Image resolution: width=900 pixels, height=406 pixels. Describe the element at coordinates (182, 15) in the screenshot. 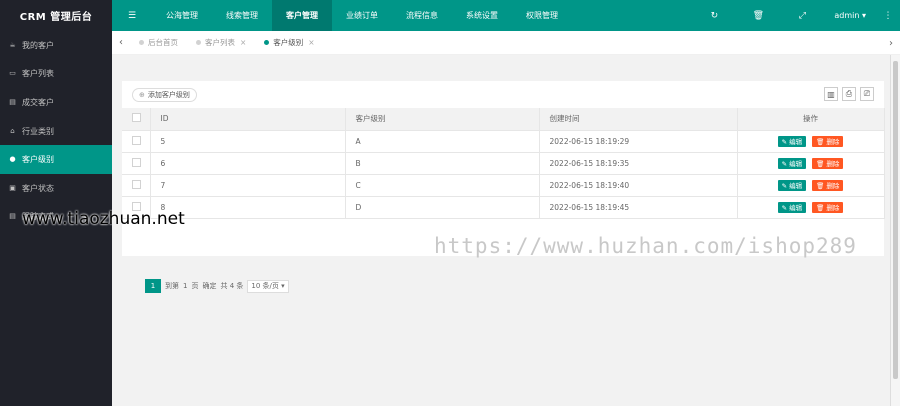

I see `nav-item-public-pool: 公海管理` at that location.